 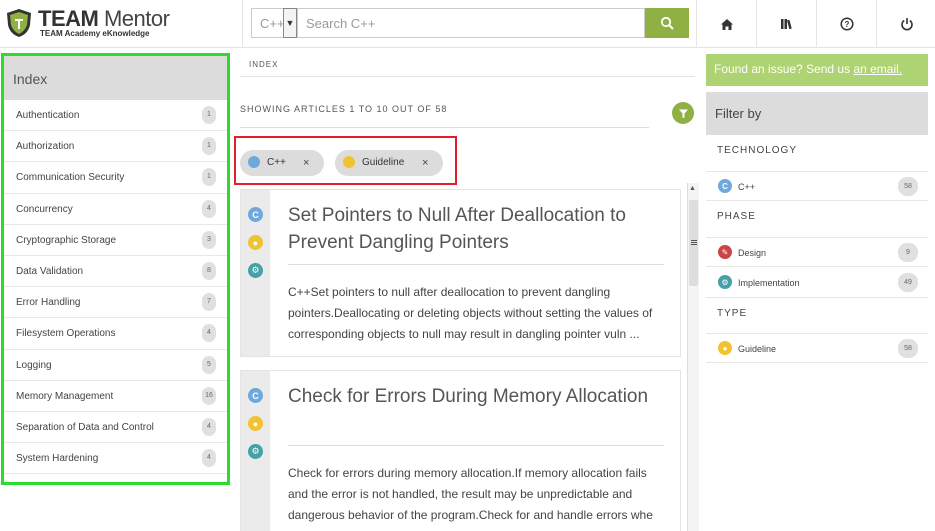 I want to click on results-summary: SHOWING ARTICLES 1 TO 10 OUT OF 58, so click(x=344, y=109).